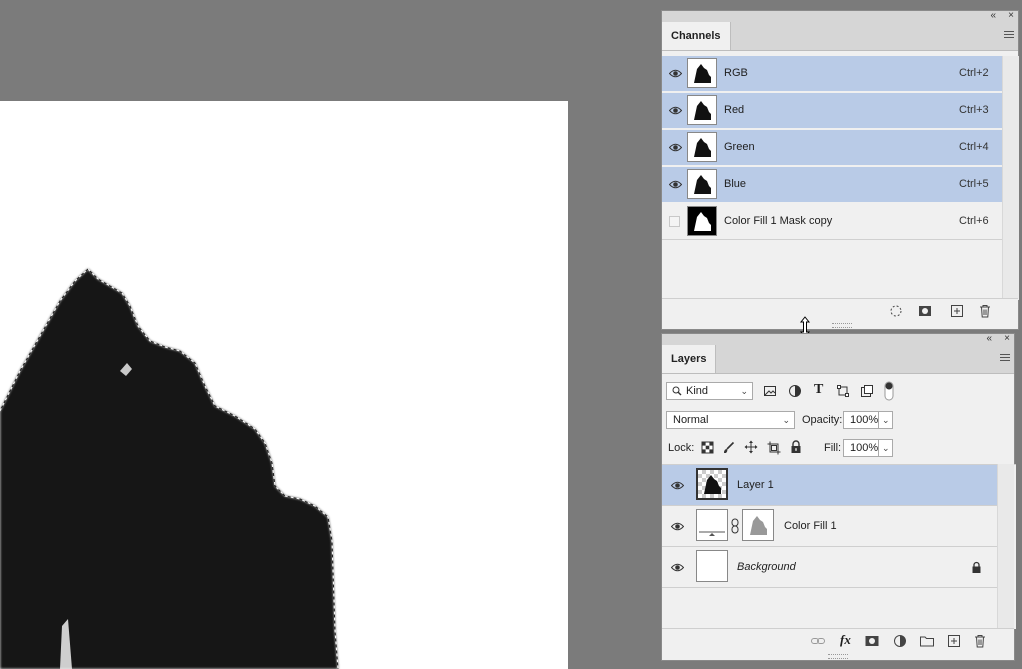 The height and width of the screenshot is (669, 1022). I want to click on fill-field: 100% ⌄, so click(868, 448).